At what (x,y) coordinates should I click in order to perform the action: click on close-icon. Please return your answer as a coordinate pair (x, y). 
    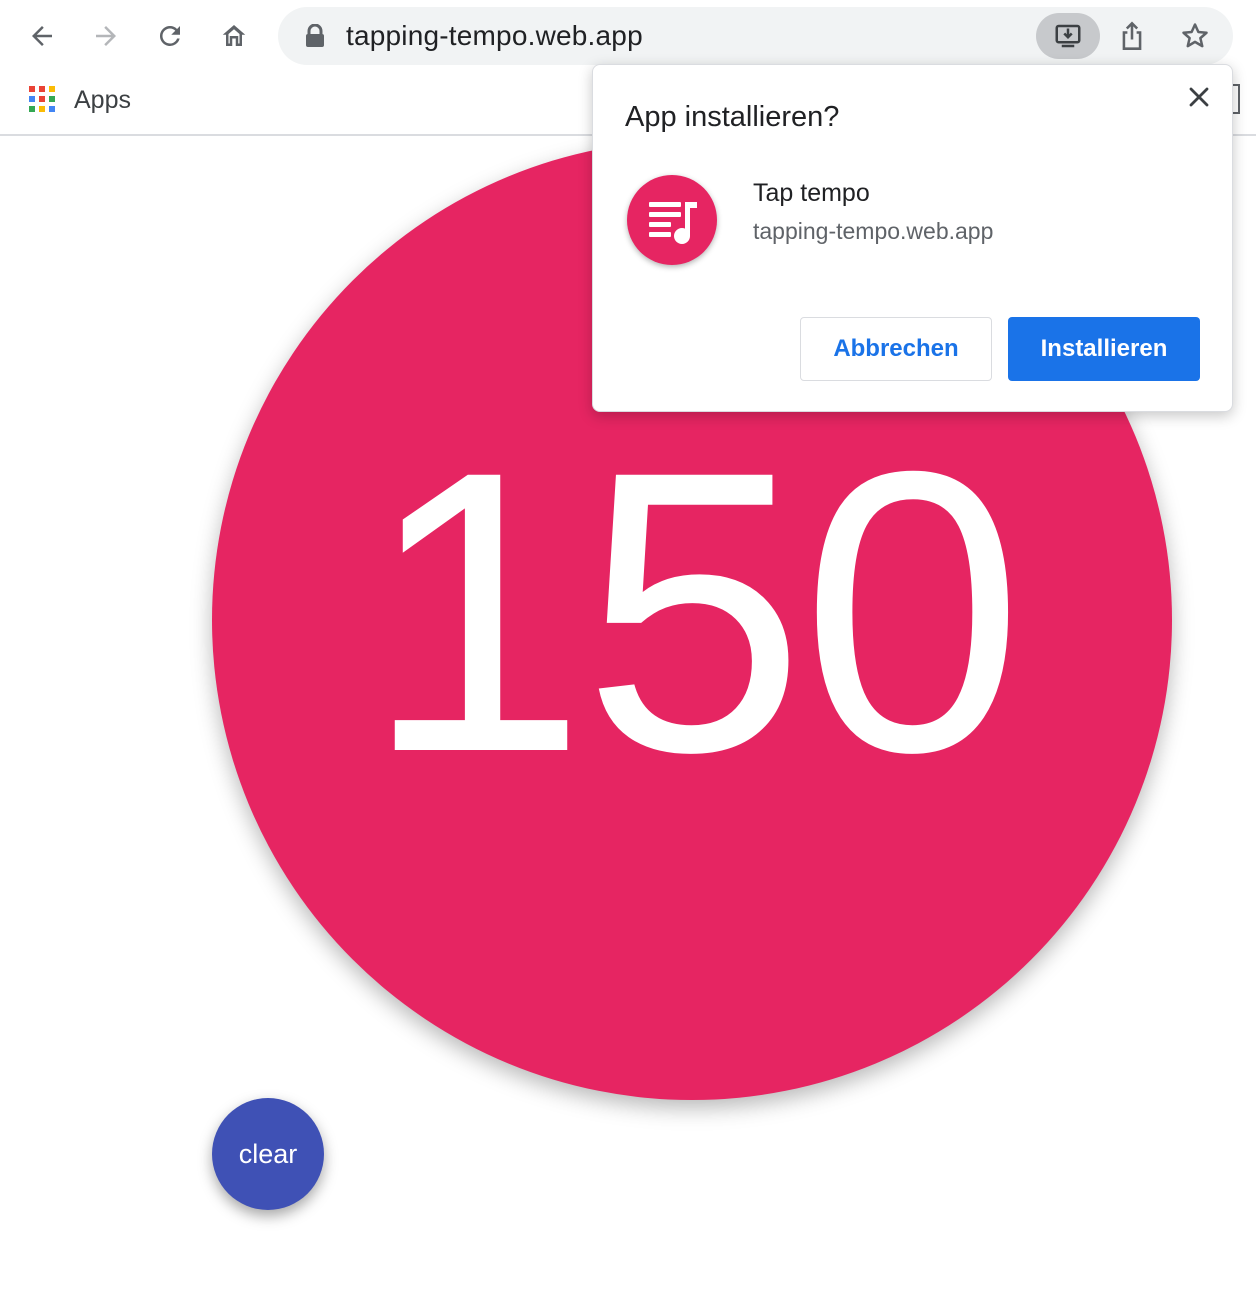
    Looking at the image, I should click on (1199, 97).